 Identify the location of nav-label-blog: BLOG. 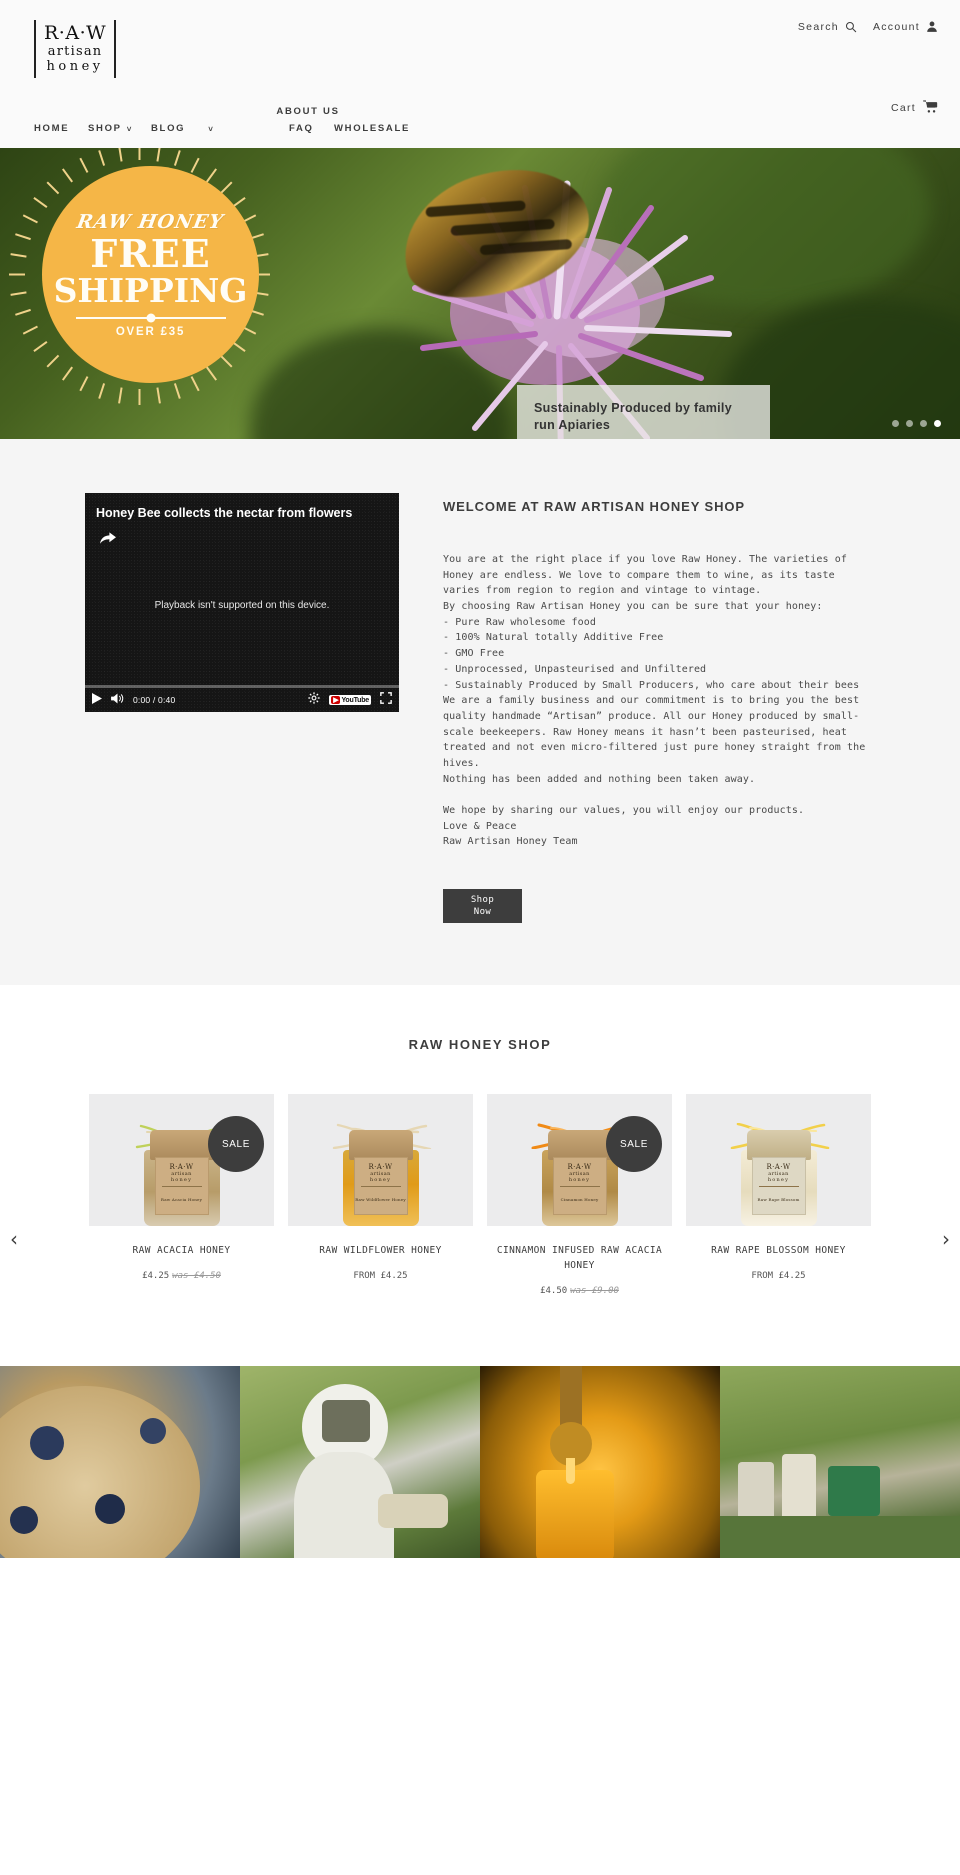
(168, 128).